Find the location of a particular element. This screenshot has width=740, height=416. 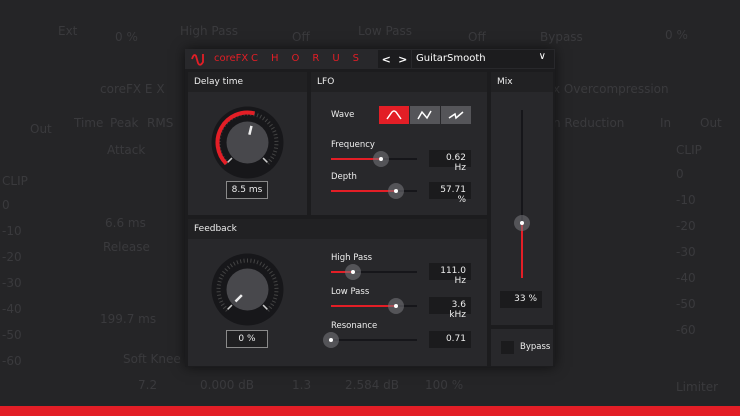

bg-text: Release is located at coordinates (126, 247).